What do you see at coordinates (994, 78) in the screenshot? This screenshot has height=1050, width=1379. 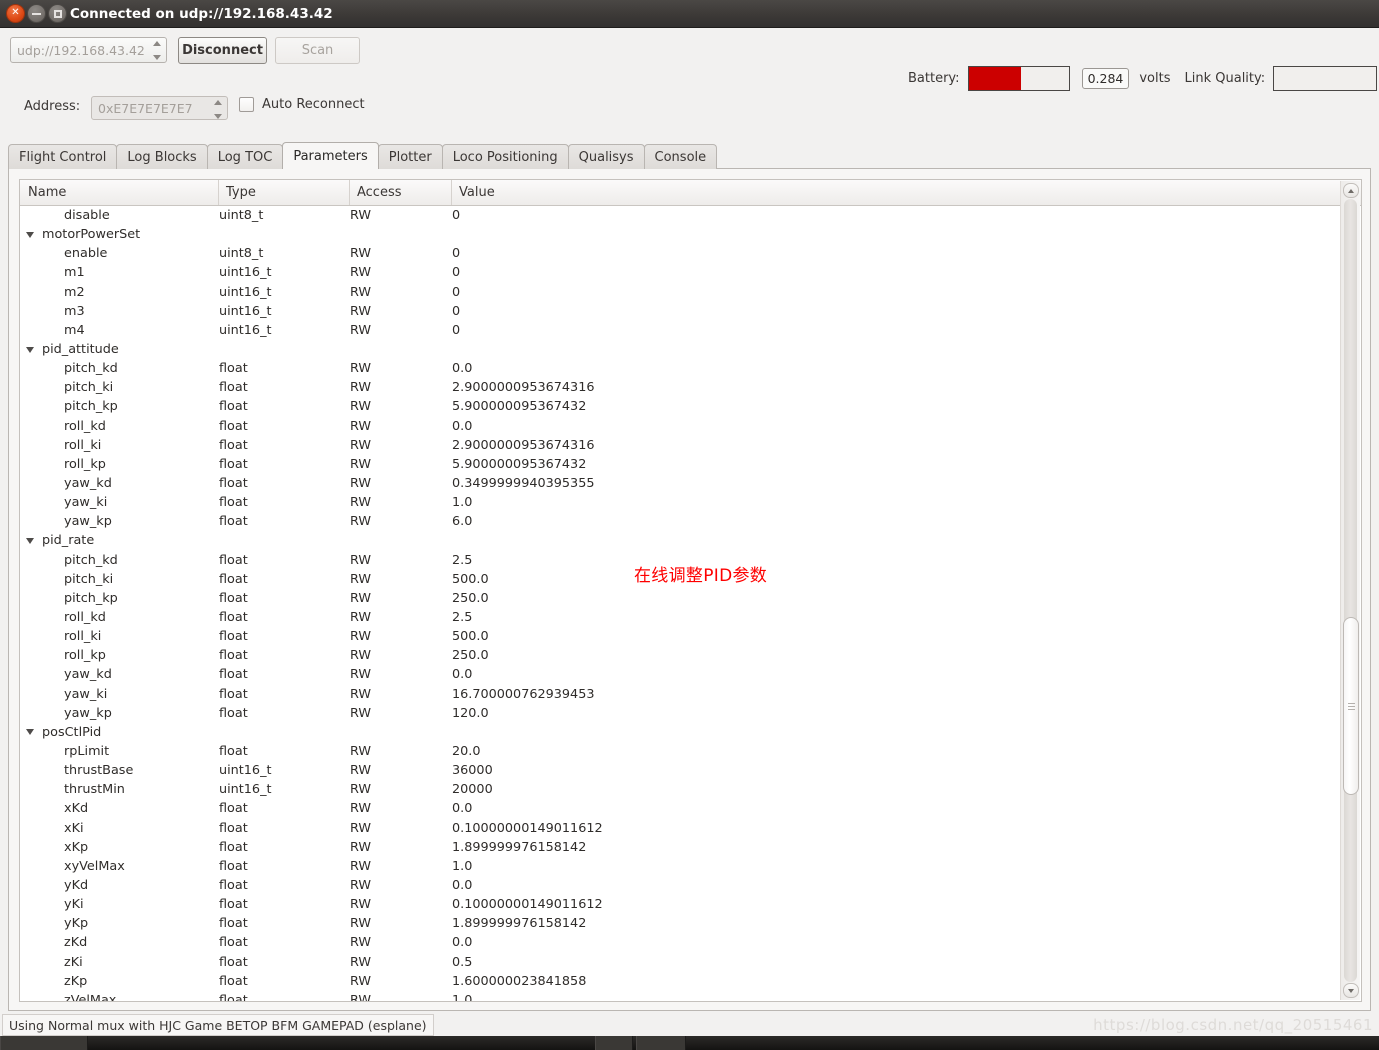 I see `battery-progress-fill` at bounding box center [994, 78].